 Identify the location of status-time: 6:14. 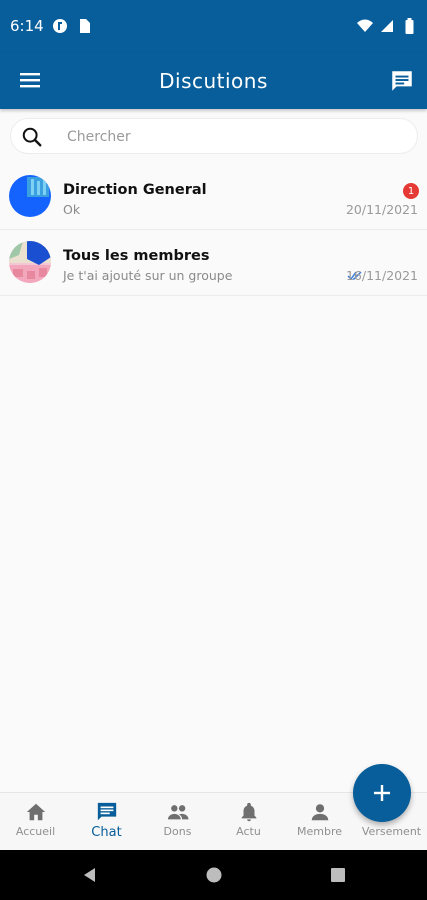
(27, 26).